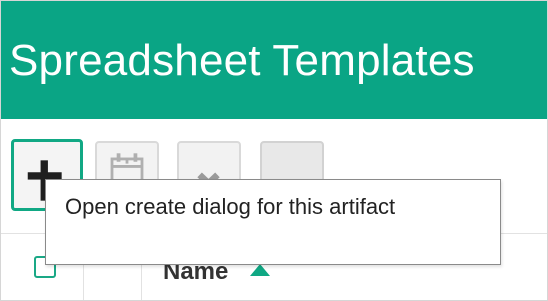 The image size is (548, 301). I want to click on page-title: Spreadsheet Templates, so click(242, 60).